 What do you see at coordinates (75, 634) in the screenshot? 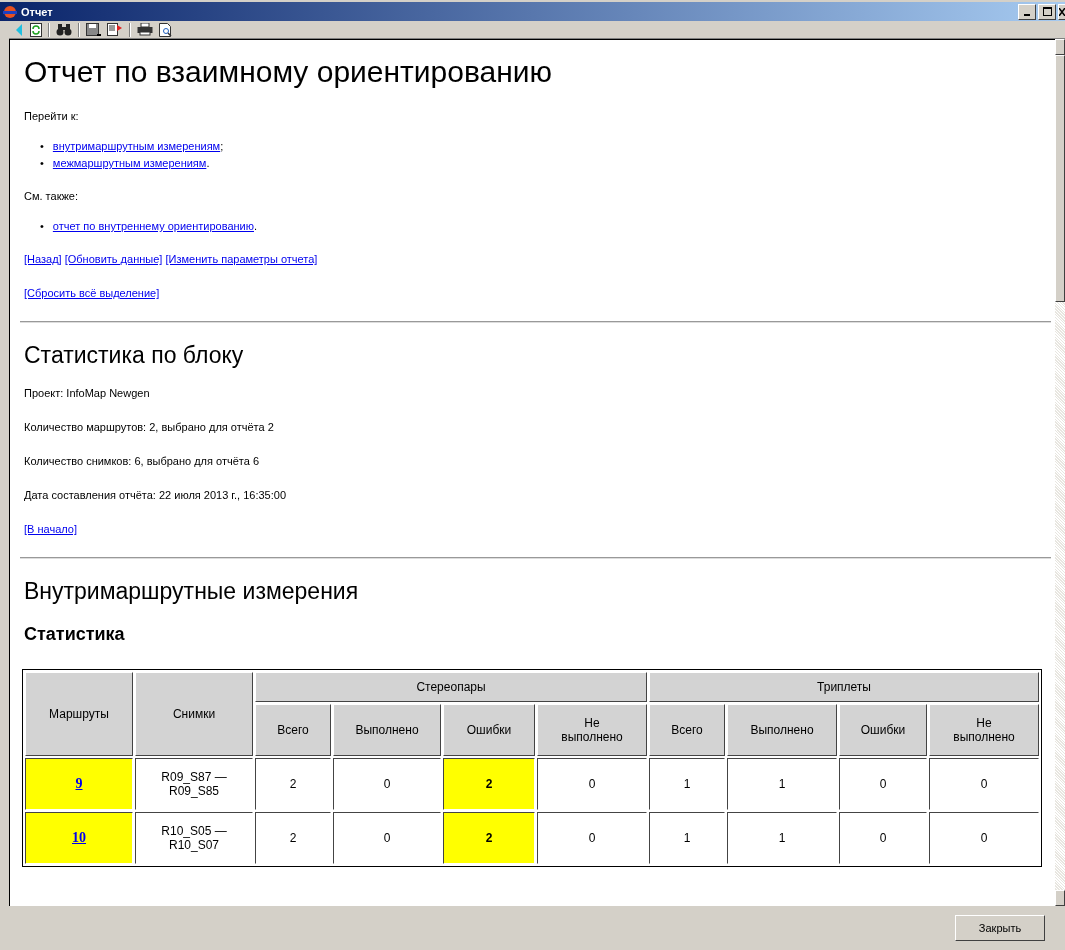
I see `subsection-heading: Статистика` at bounding box center [75, 634].